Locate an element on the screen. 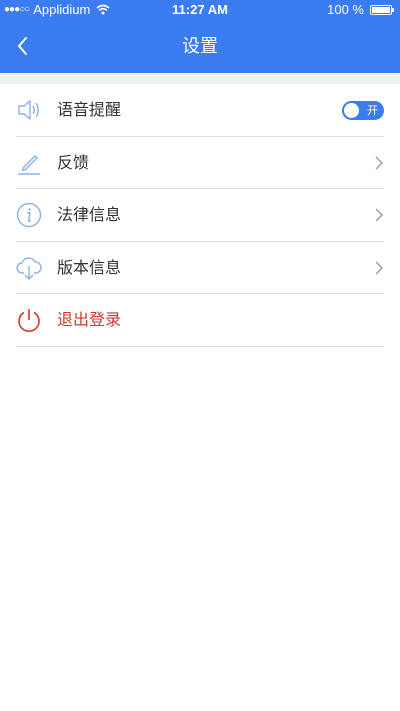 The height and width of the screenshot is (711, 400). status-right: 100 % is located at coordinates (360, 9).